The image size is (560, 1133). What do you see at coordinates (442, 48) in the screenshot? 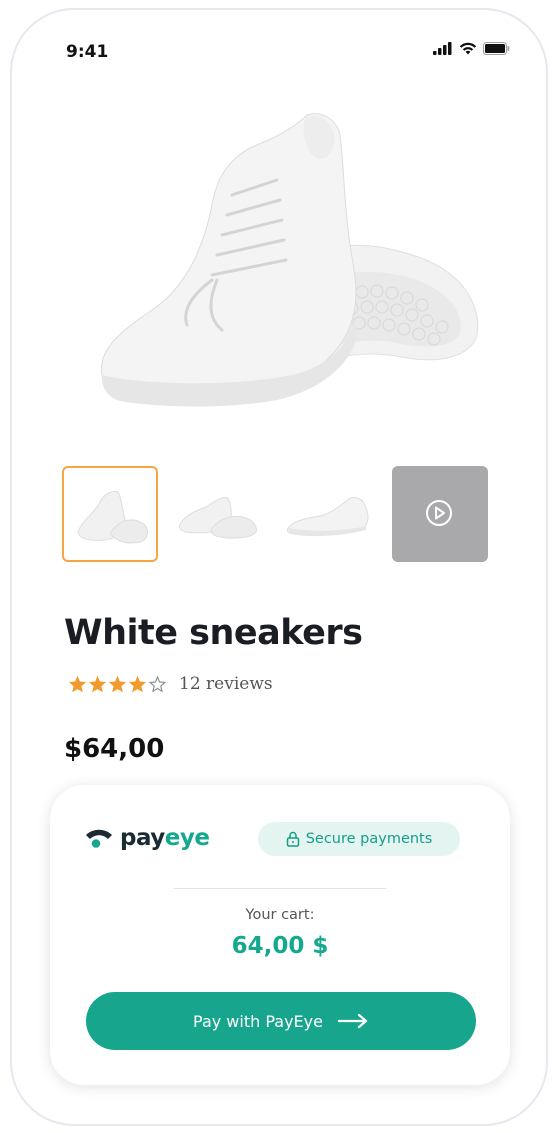
I see `signal-icon` at bounding box center [442, 48].